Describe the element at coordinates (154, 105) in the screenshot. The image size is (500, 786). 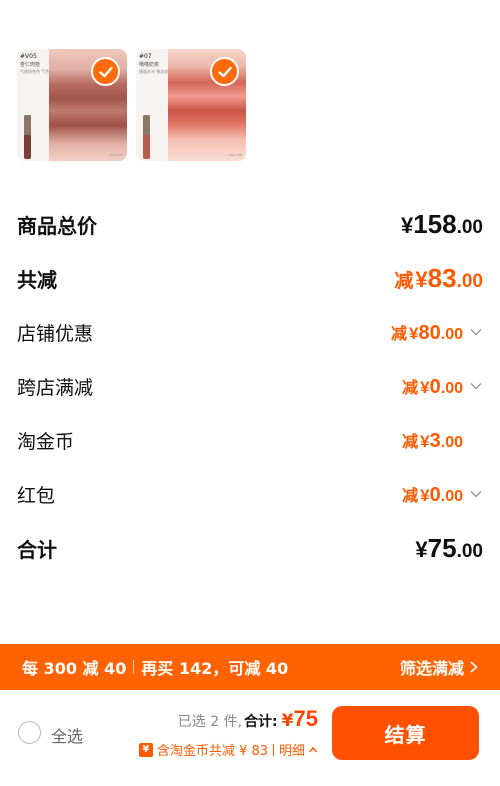
I see `product-label-panel: #07 噜噜奶茶 镜面水光 果冻质感` at that location.